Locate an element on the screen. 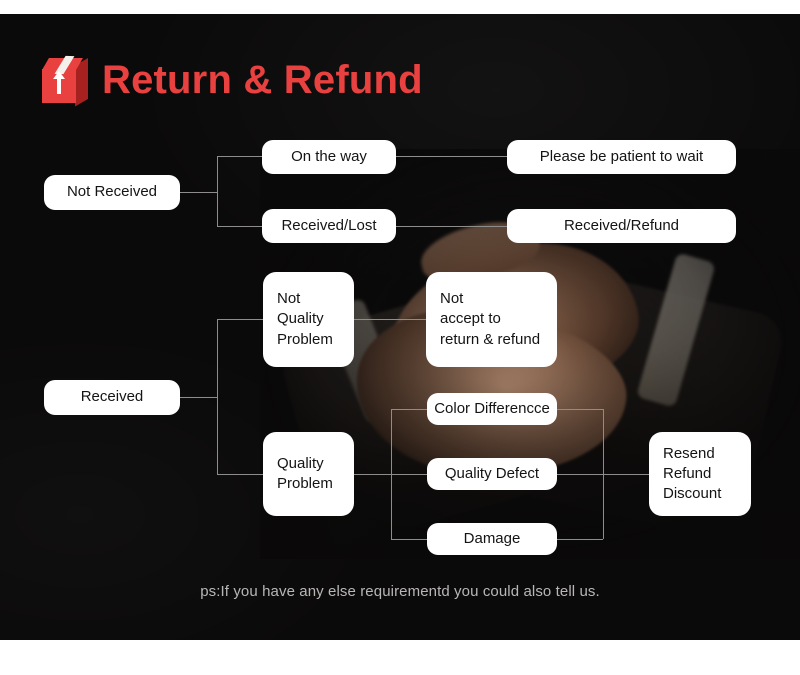 The height and width of the screenshot is (675, 800). node-received-lost: Received/Lost is located at coordinates (329, 226).